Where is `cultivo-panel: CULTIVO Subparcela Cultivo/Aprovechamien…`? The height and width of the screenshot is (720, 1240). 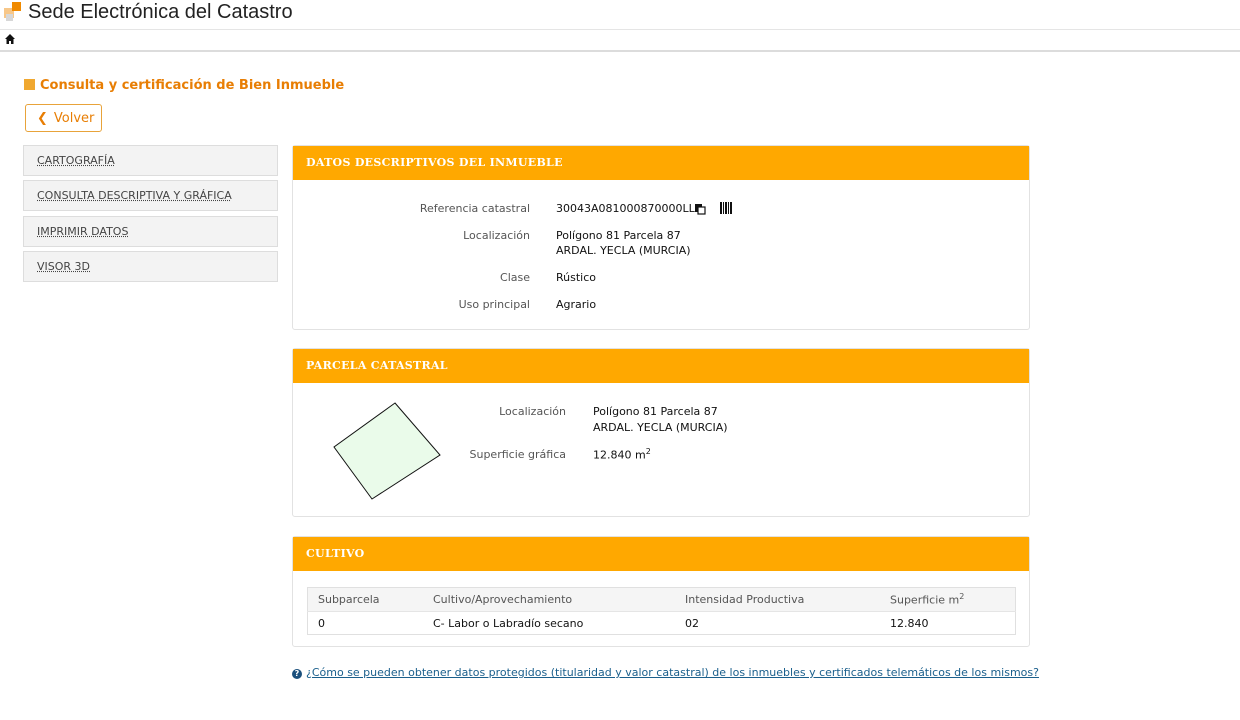
cultivo-panel: CULTIVO Subparcela Cultivo/Aprovechamien… is located at coordinates (661, 591).